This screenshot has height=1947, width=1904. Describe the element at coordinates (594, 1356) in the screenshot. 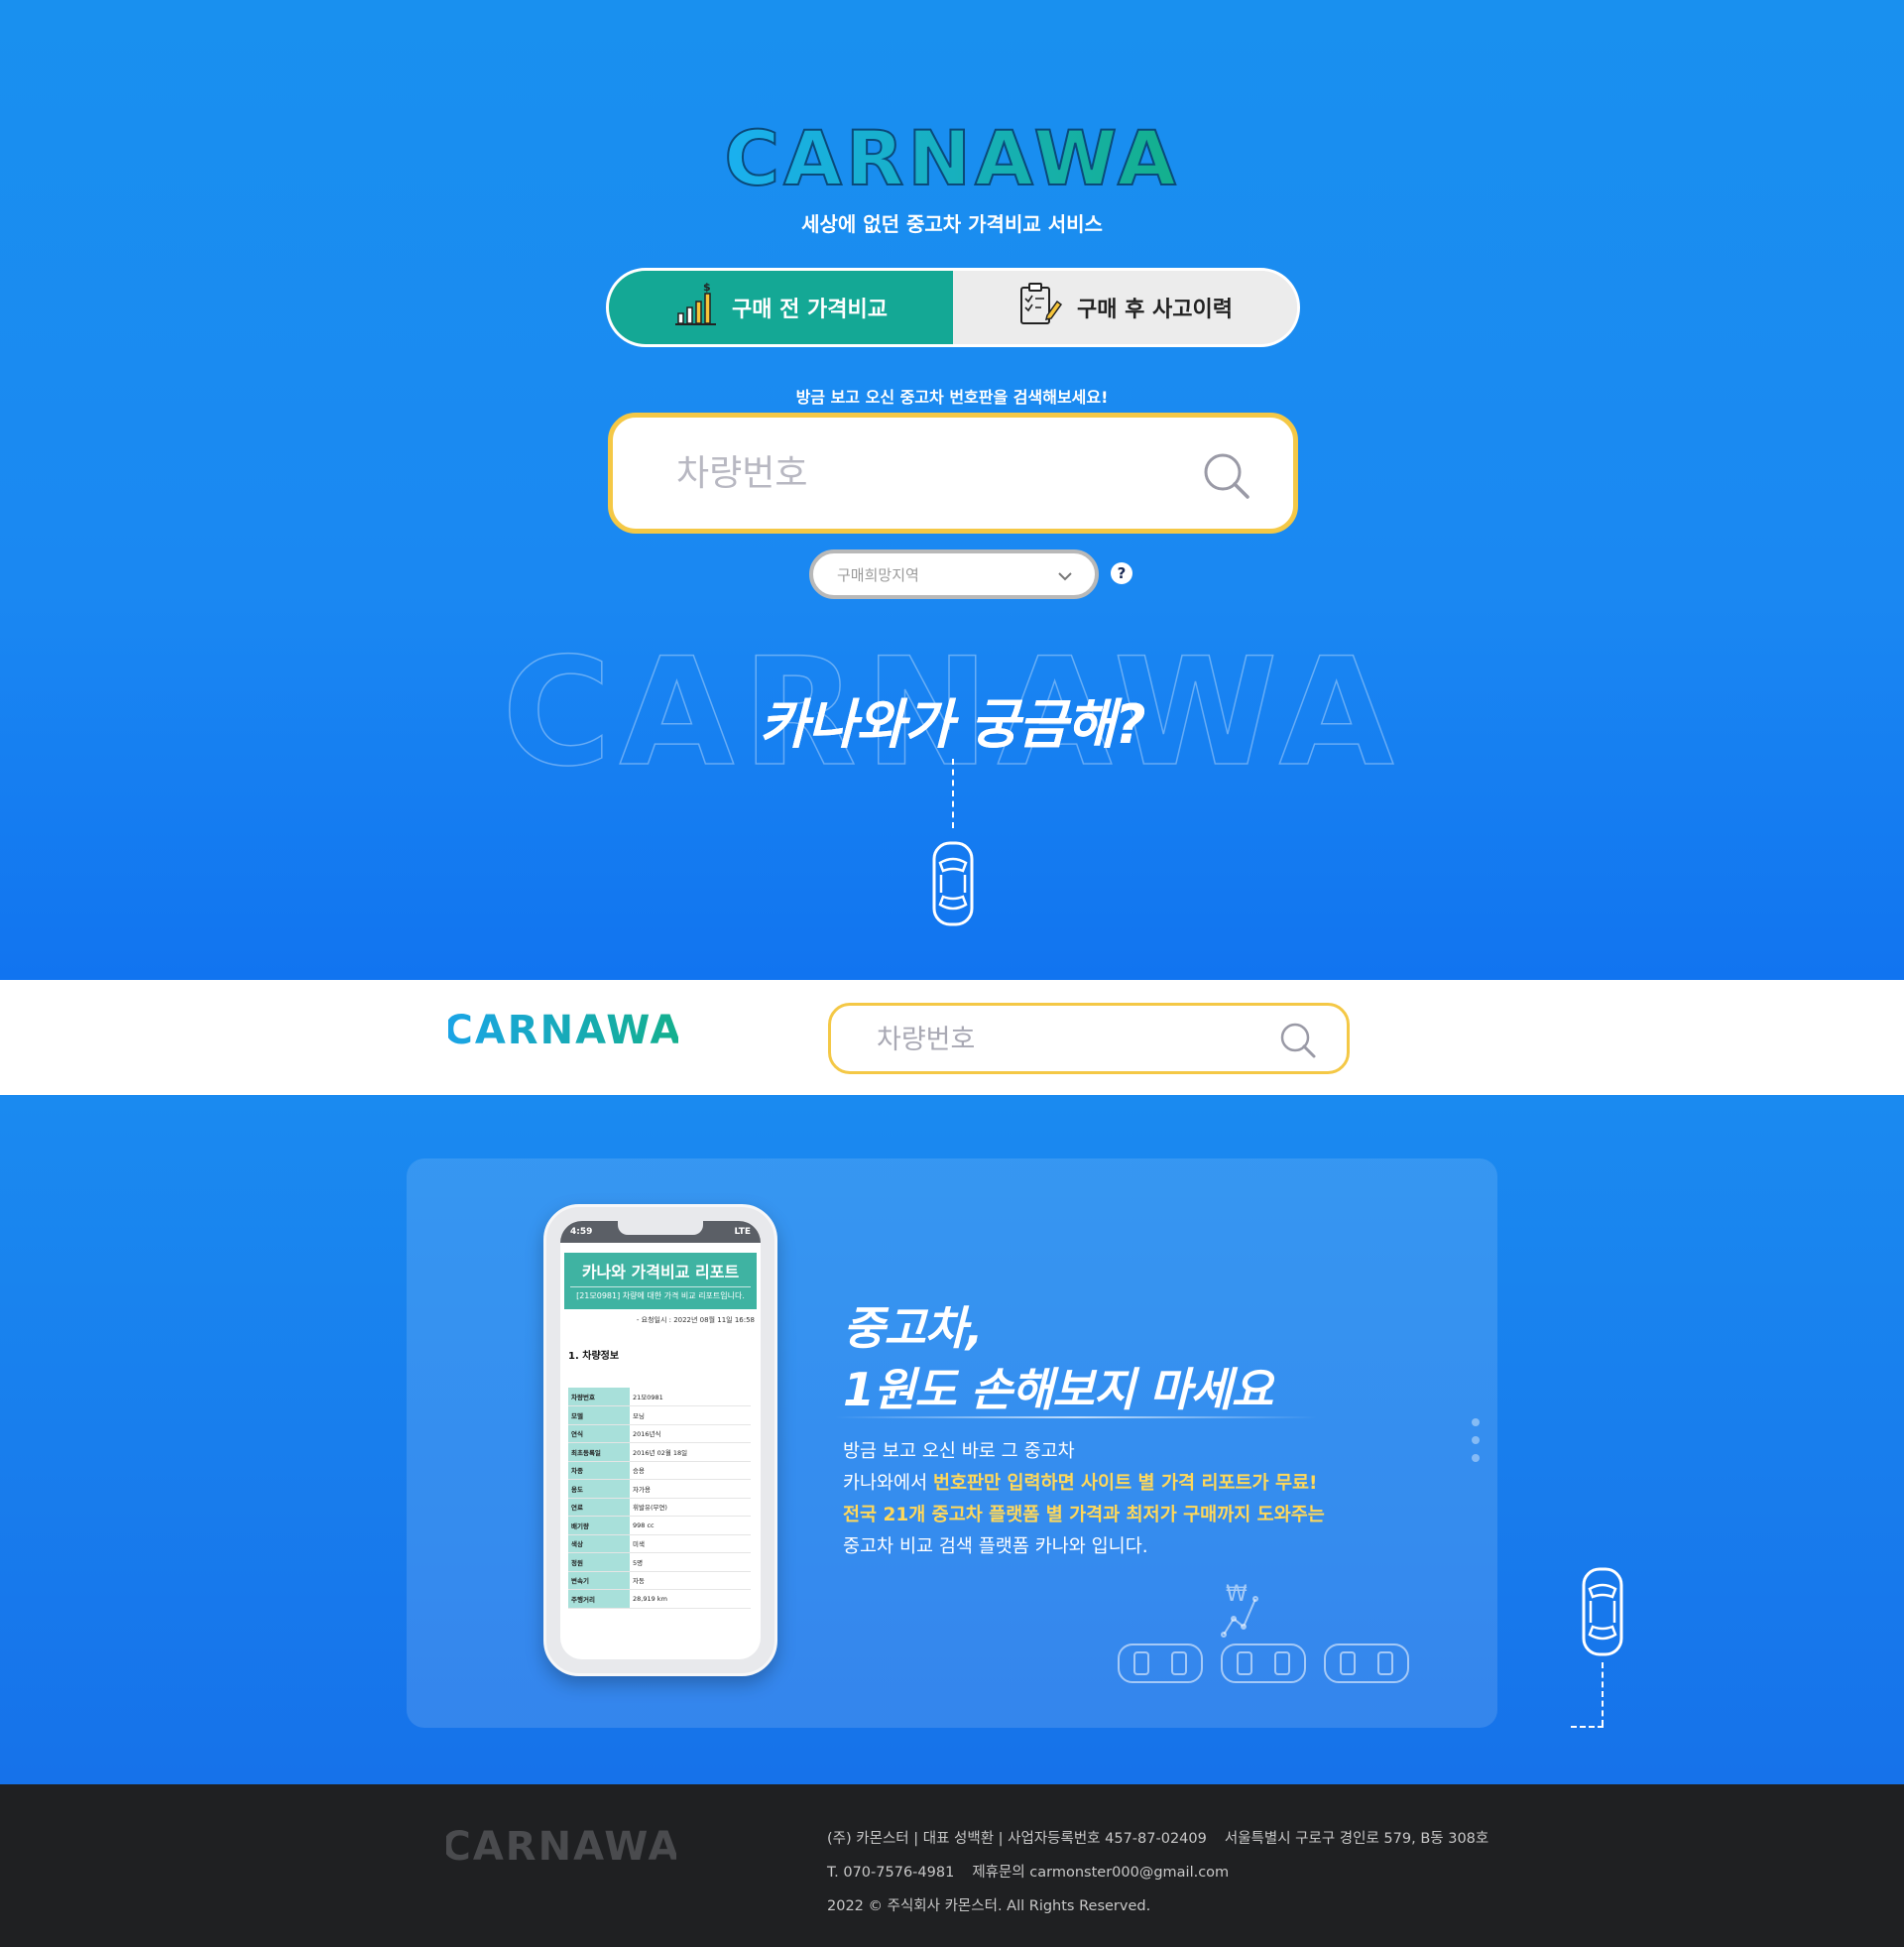

I see `report-section-title: 1. 차량정보` at that location.